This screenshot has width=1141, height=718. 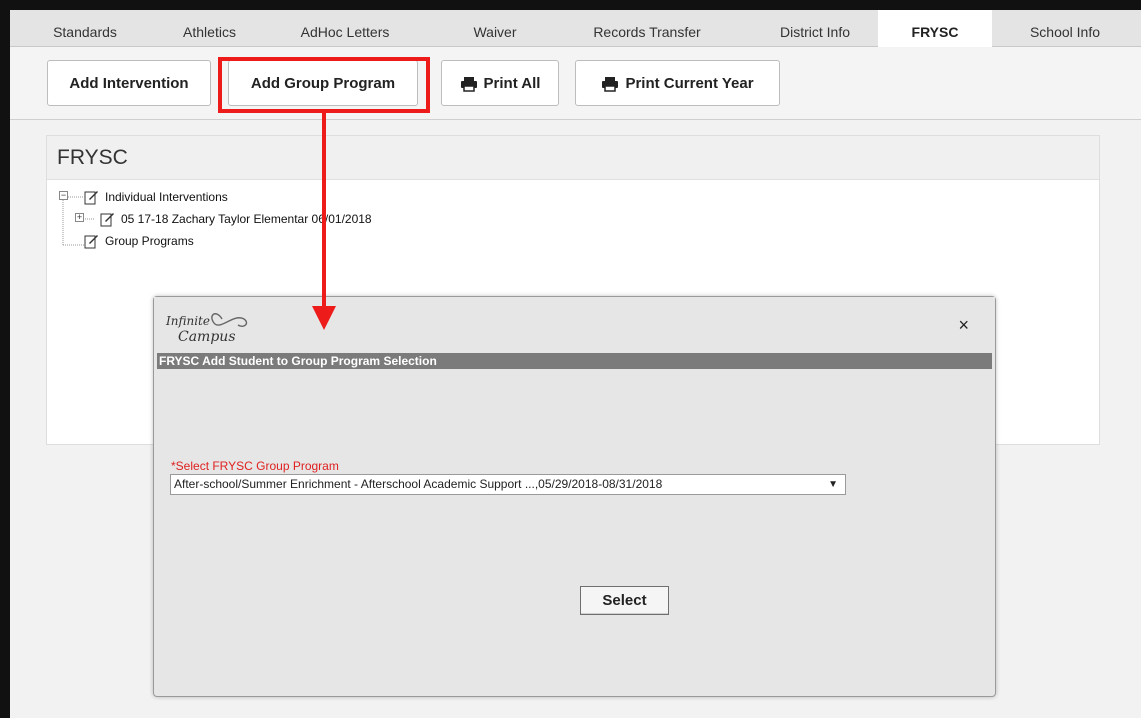 What do you see at coordinates (573, 158) in the screenshot?
I see `panel-title: FRYSC` at bounding box center [573, 158].